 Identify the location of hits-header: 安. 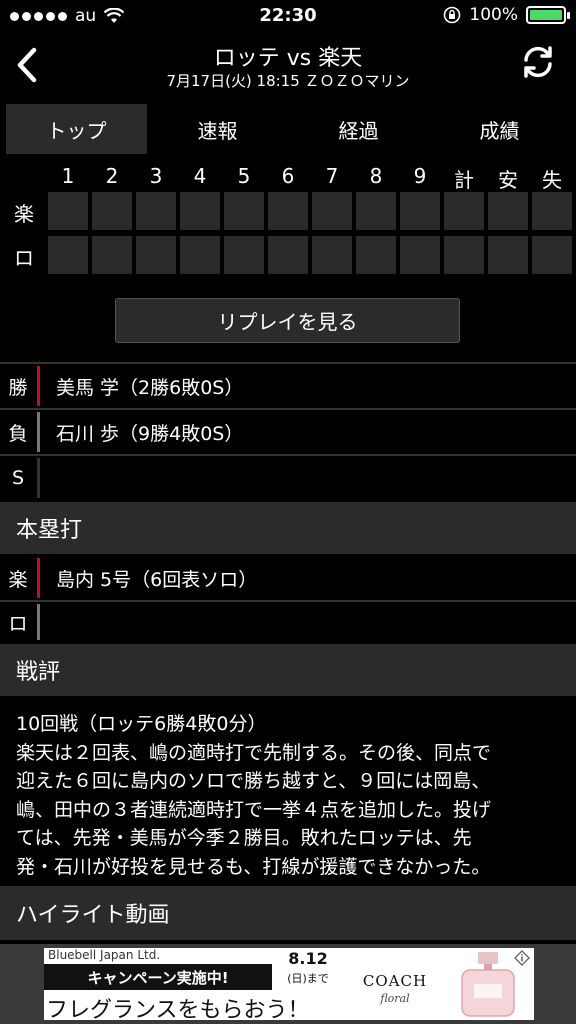
(508, 180).